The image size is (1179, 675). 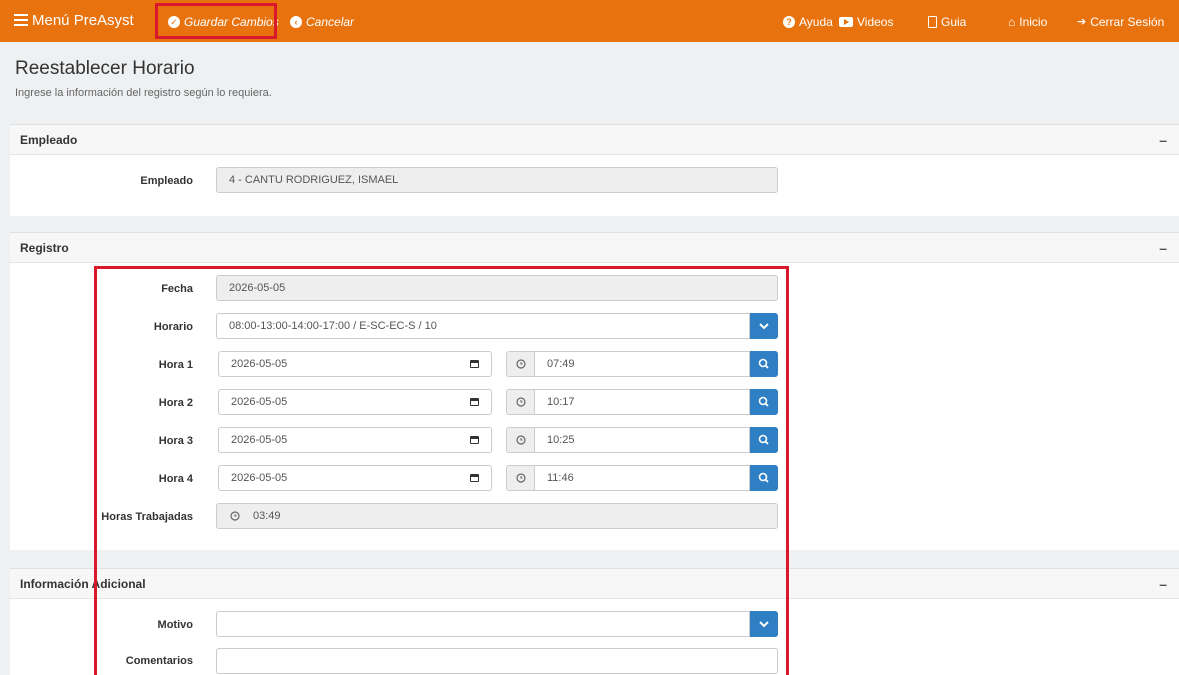 I want to click on page-title: Reestablecer Horario, so click(x=105, y=68).